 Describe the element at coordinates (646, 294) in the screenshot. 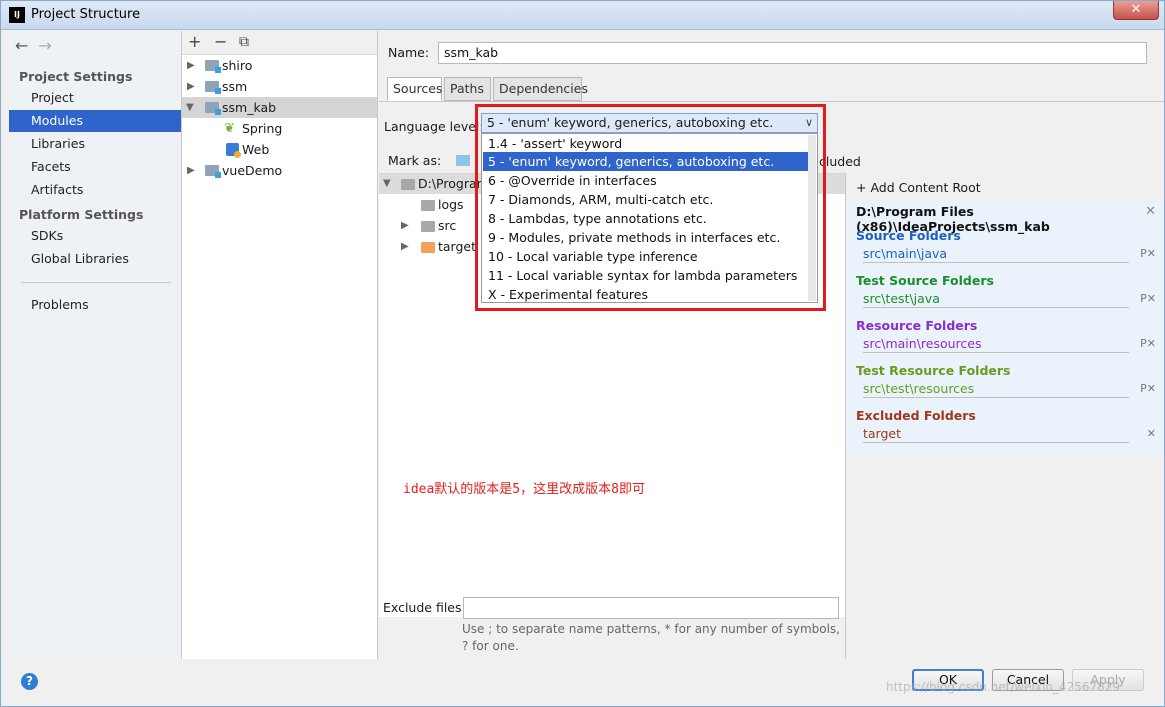

I see `dropdown-option: X - Experimental features` at that location.